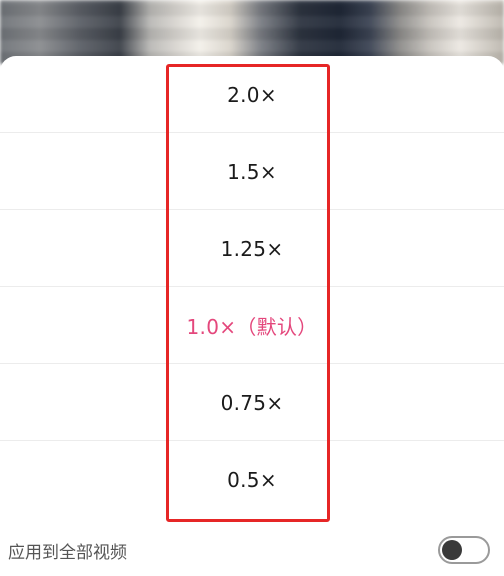 Image resolution: width=504 pixels, height=576 pixels. Describe the element at coordinates (252, 402) in the screenshot. I see `speed-option-0-75: 0.75×` at that location.